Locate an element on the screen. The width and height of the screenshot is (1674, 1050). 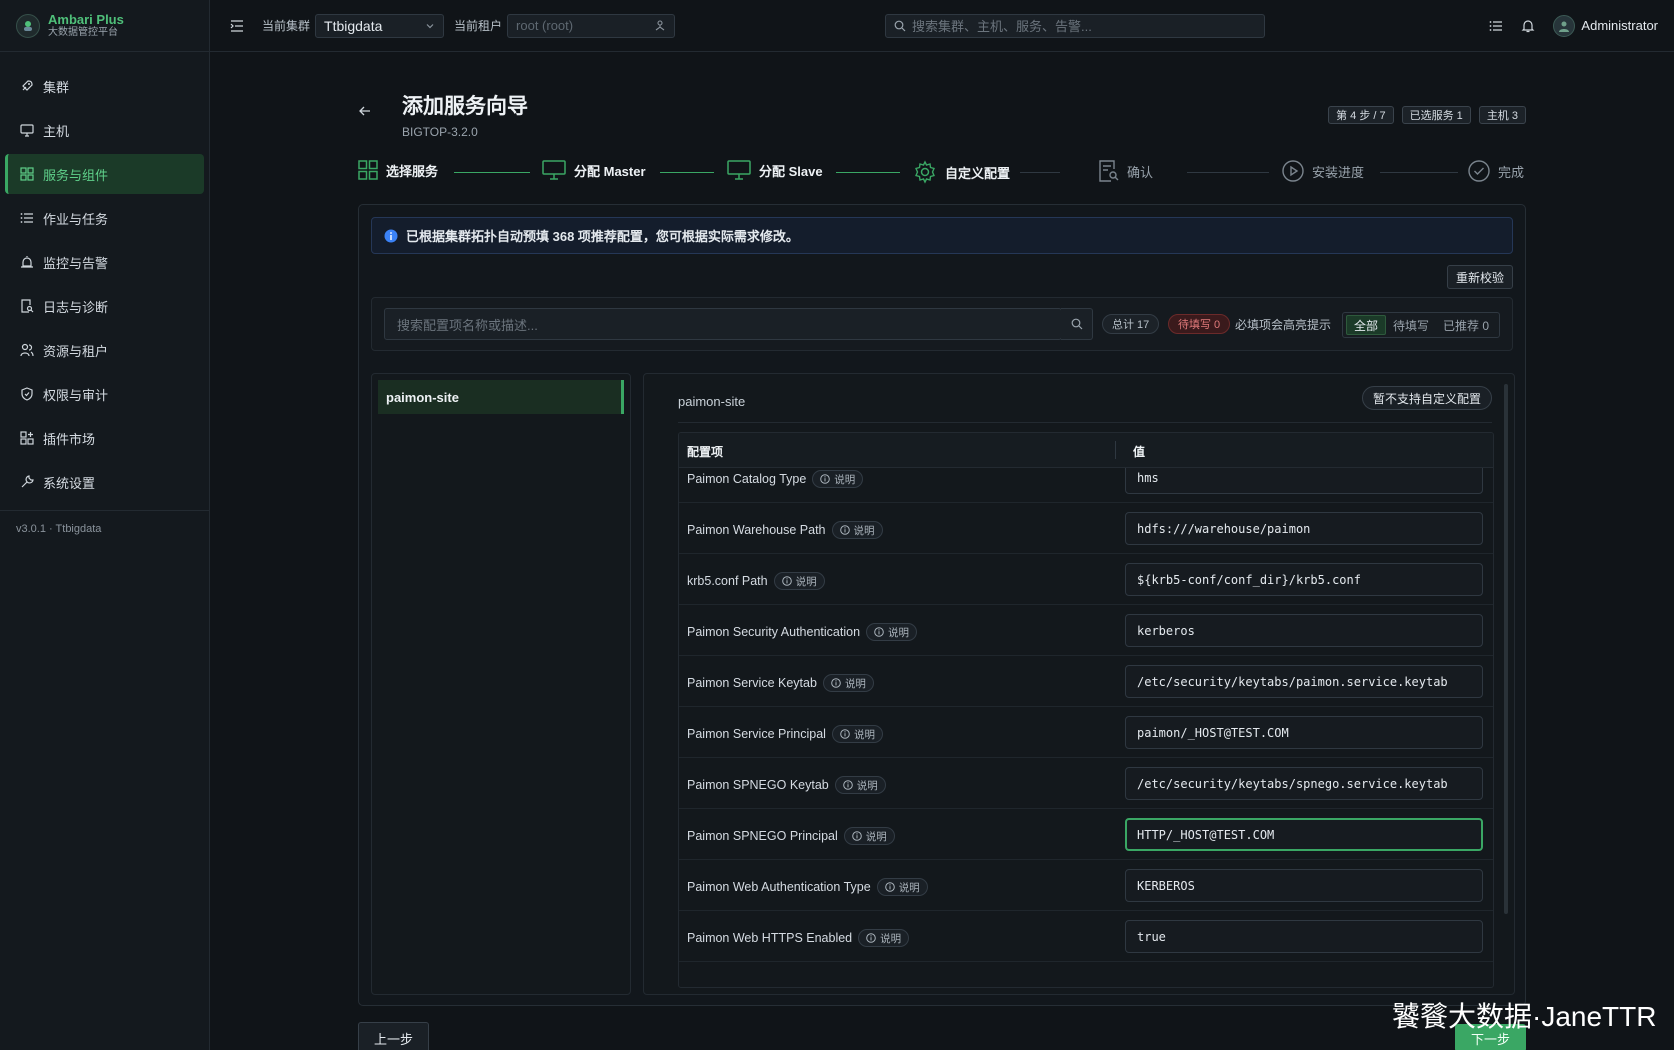
step-label: 确认 is located at coordinates (1140, 172).